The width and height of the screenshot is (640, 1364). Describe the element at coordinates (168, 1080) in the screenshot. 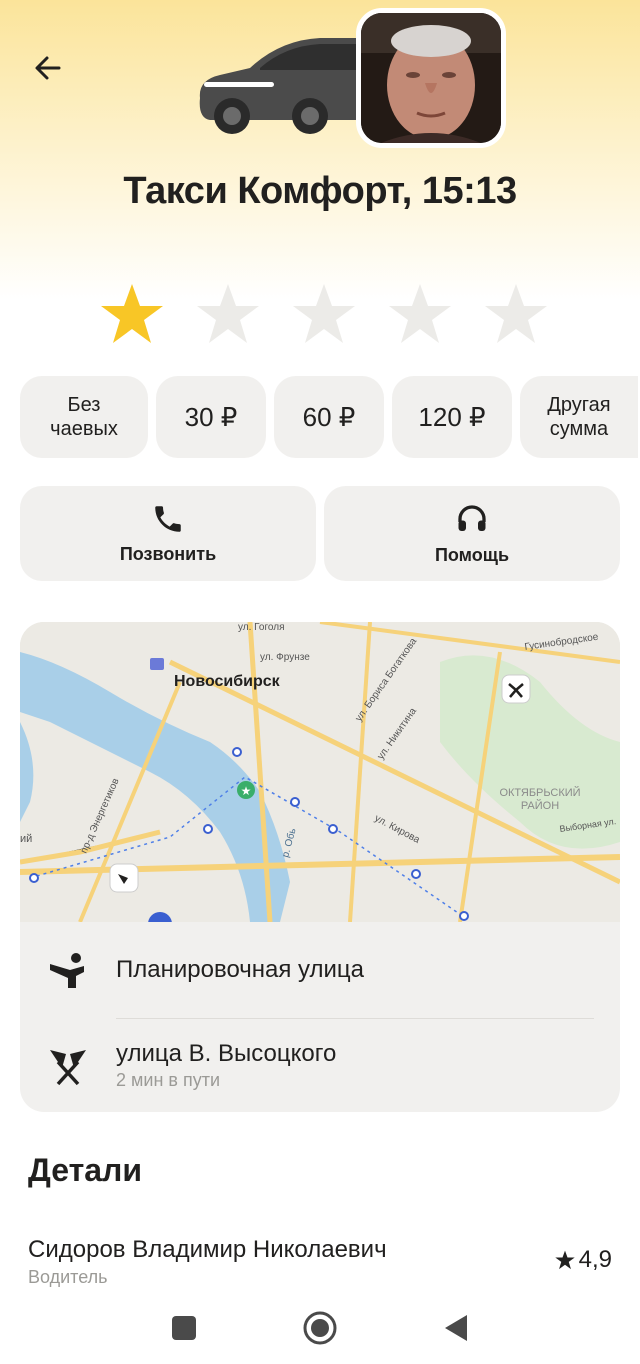

I see `route-eta: 2 мин в пути` at that location.